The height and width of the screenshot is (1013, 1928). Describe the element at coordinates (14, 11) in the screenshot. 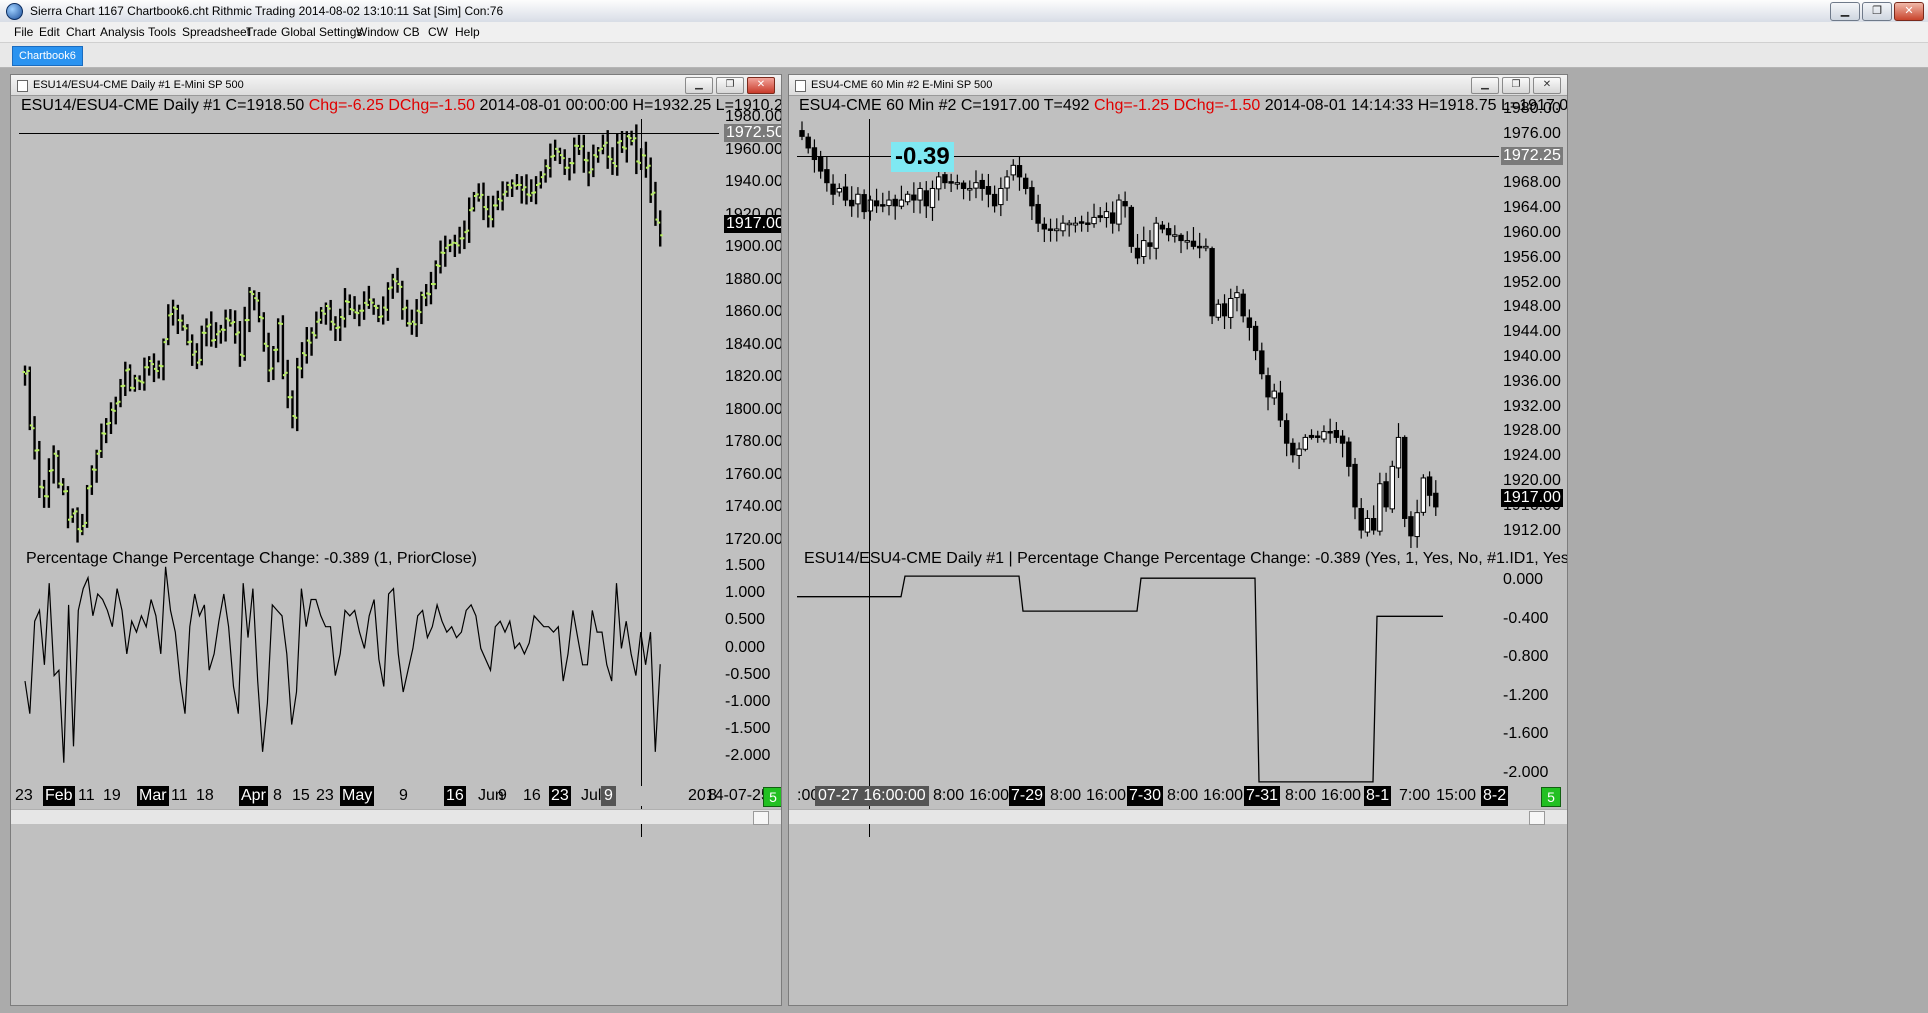

I see `sierra-chart-app-icon` at that location.